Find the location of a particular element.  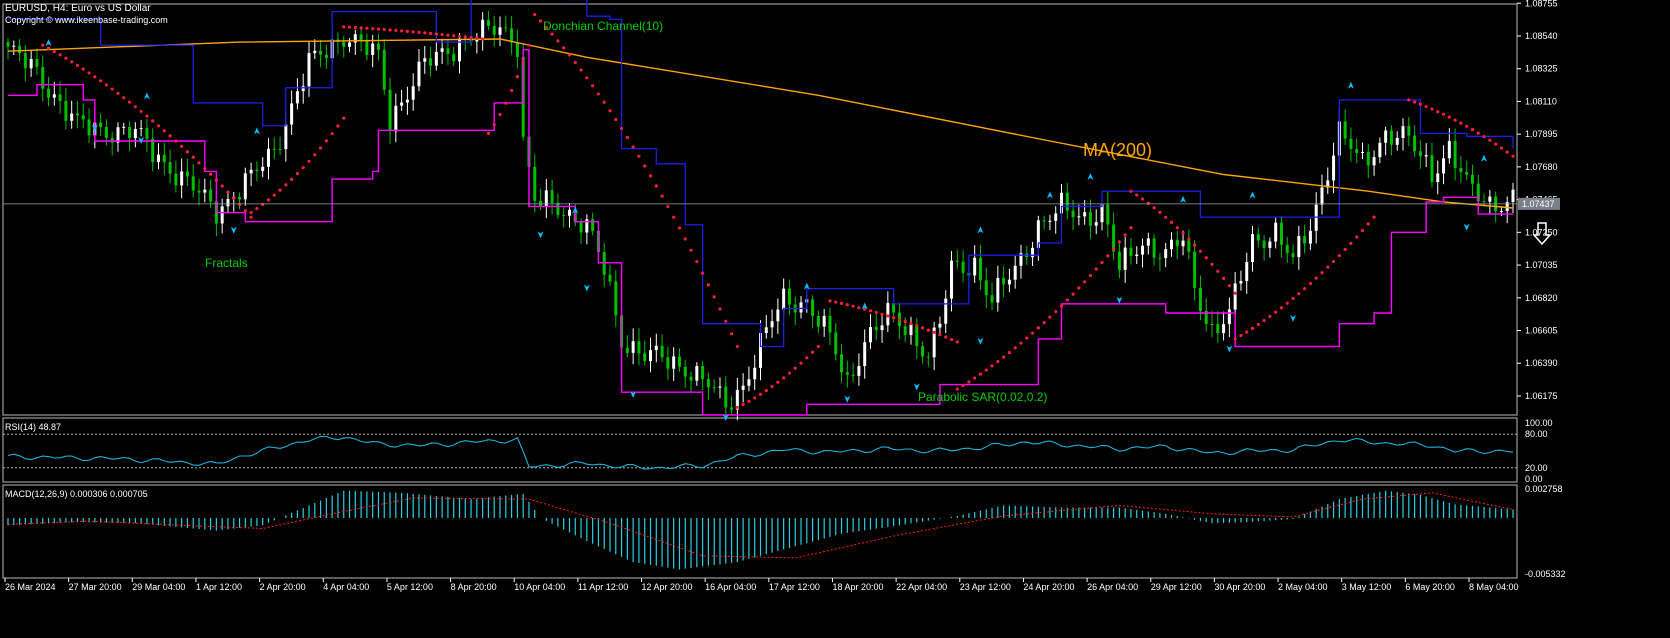

time-tick-label: 8 May 04:00 is located at coordinates (1494, 587).